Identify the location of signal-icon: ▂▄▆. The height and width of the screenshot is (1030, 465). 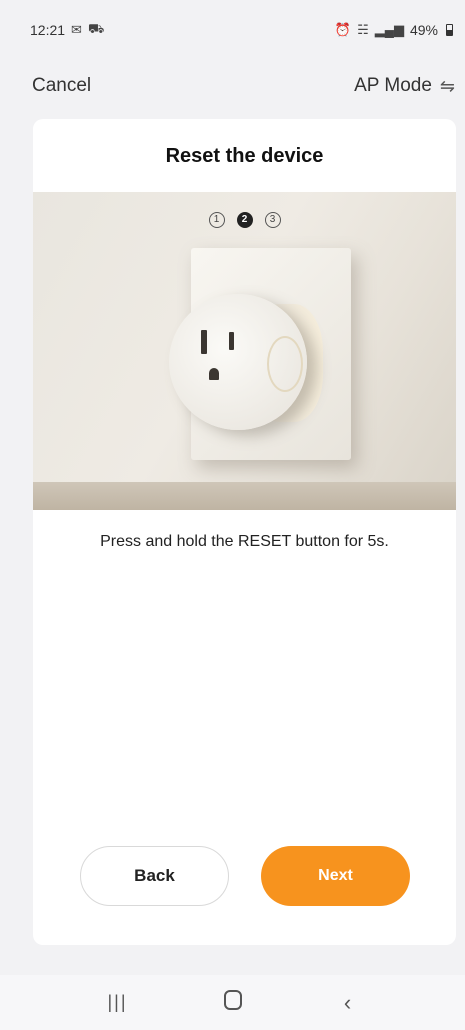
(389, 29).